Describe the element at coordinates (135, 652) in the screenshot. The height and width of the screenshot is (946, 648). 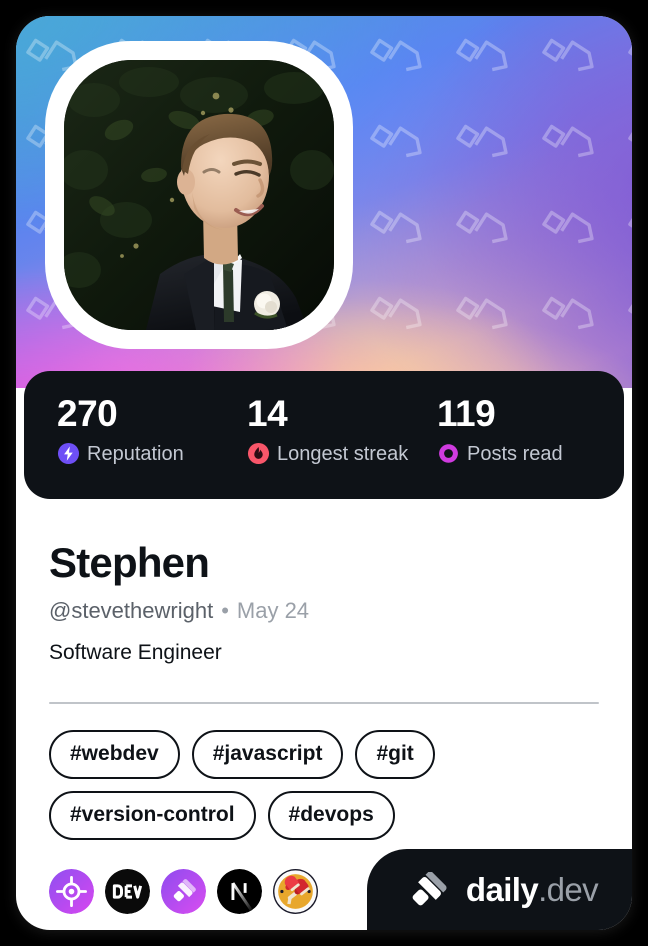
I see `job-title: Software Engineer` at that location.